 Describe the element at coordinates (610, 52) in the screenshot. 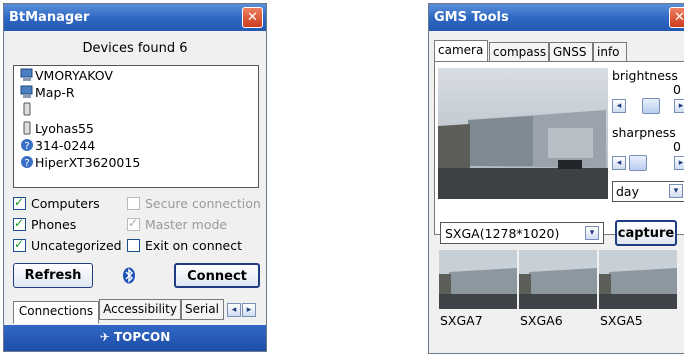

I see `tab-info: info` at that location.